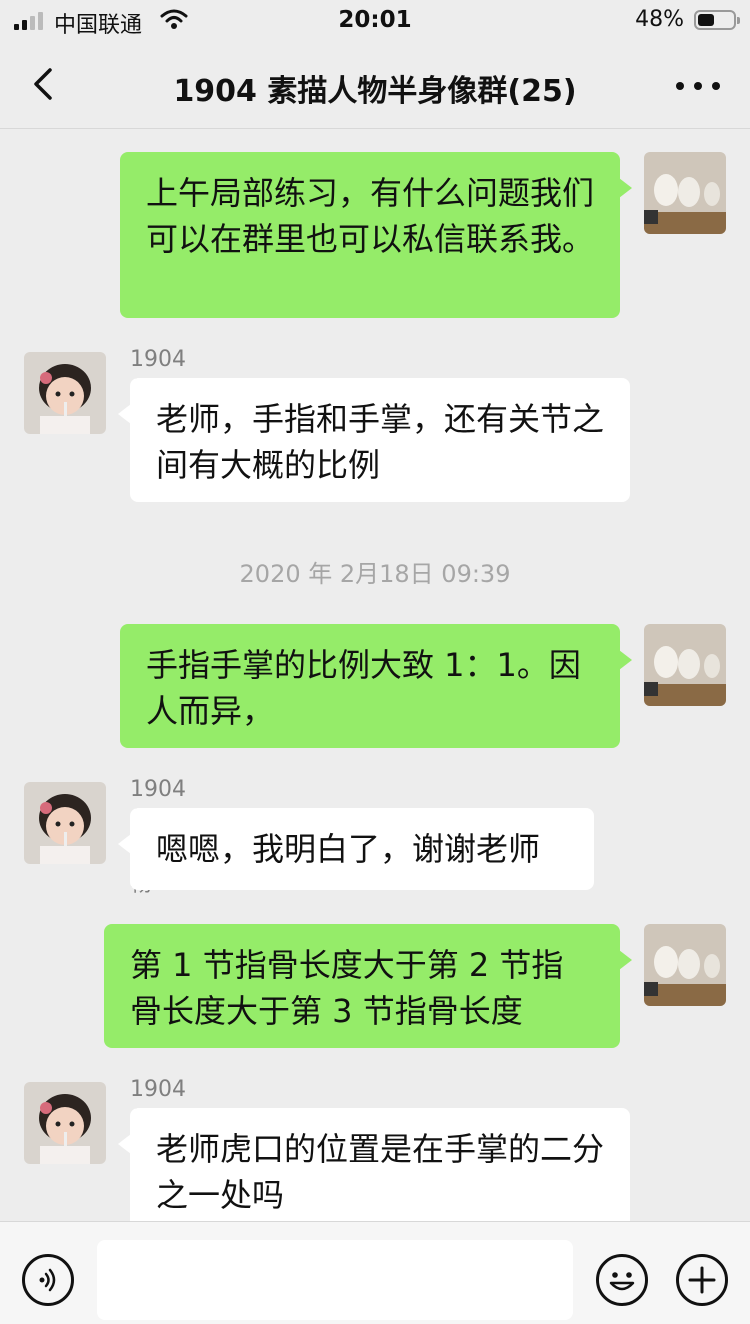 The image size is (750, 1324). I want to click on message-bubble: 上午局部练习，有什么问题我们可以在群里也可以私信联系我。, so click(376, 235).